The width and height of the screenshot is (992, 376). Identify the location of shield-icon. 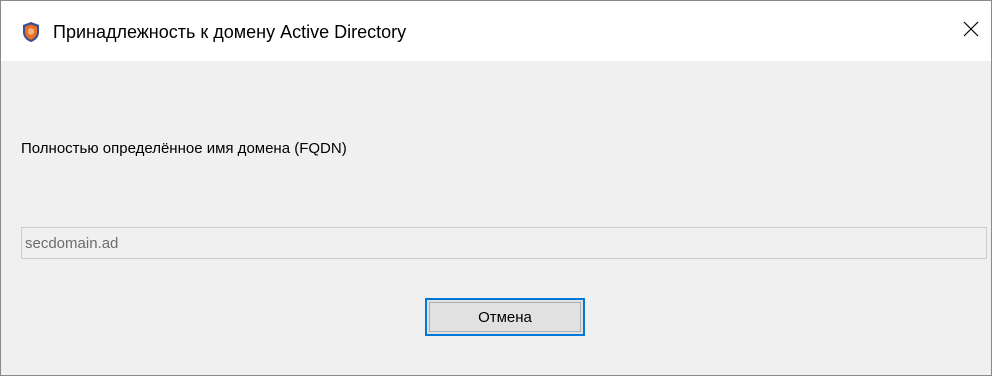
(31, 32).